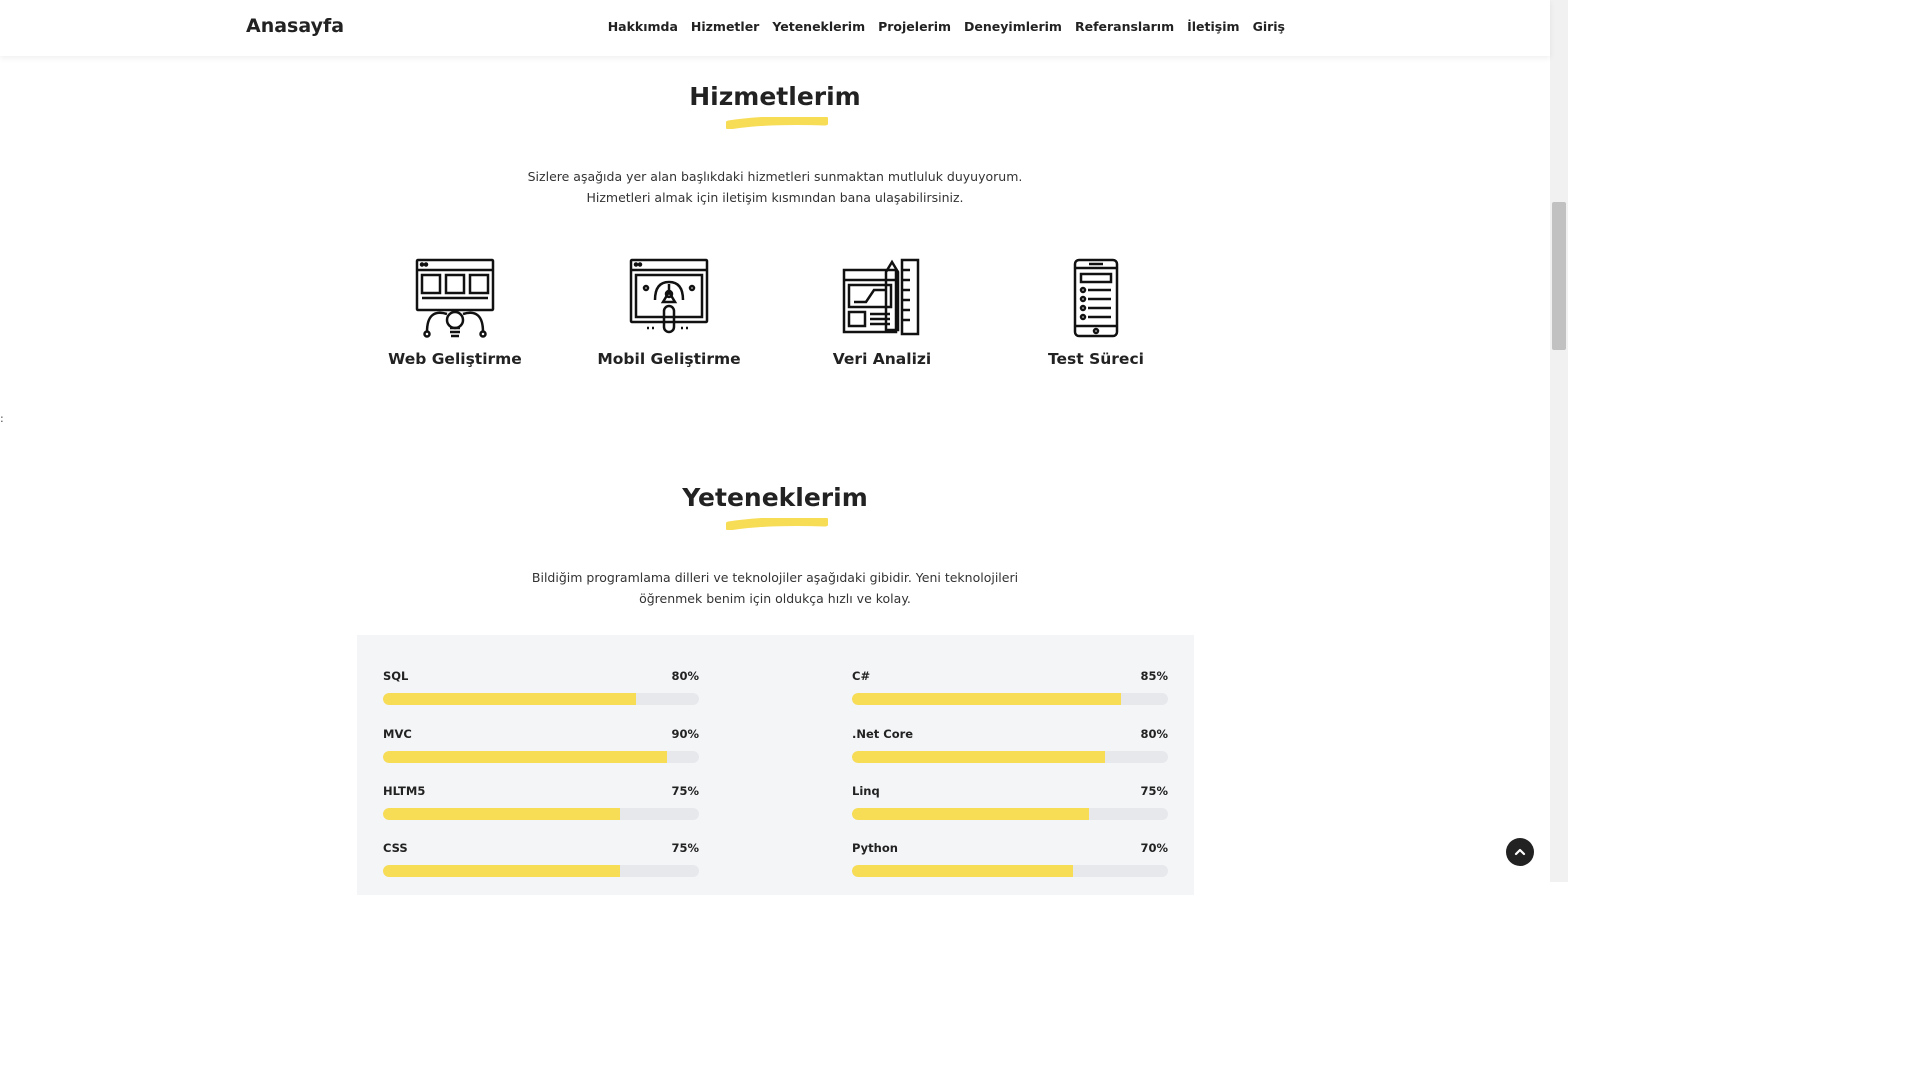 This screenshot has height=1080, width=1920. I want to click on skill-percent: 70%, so click(1154, 848).